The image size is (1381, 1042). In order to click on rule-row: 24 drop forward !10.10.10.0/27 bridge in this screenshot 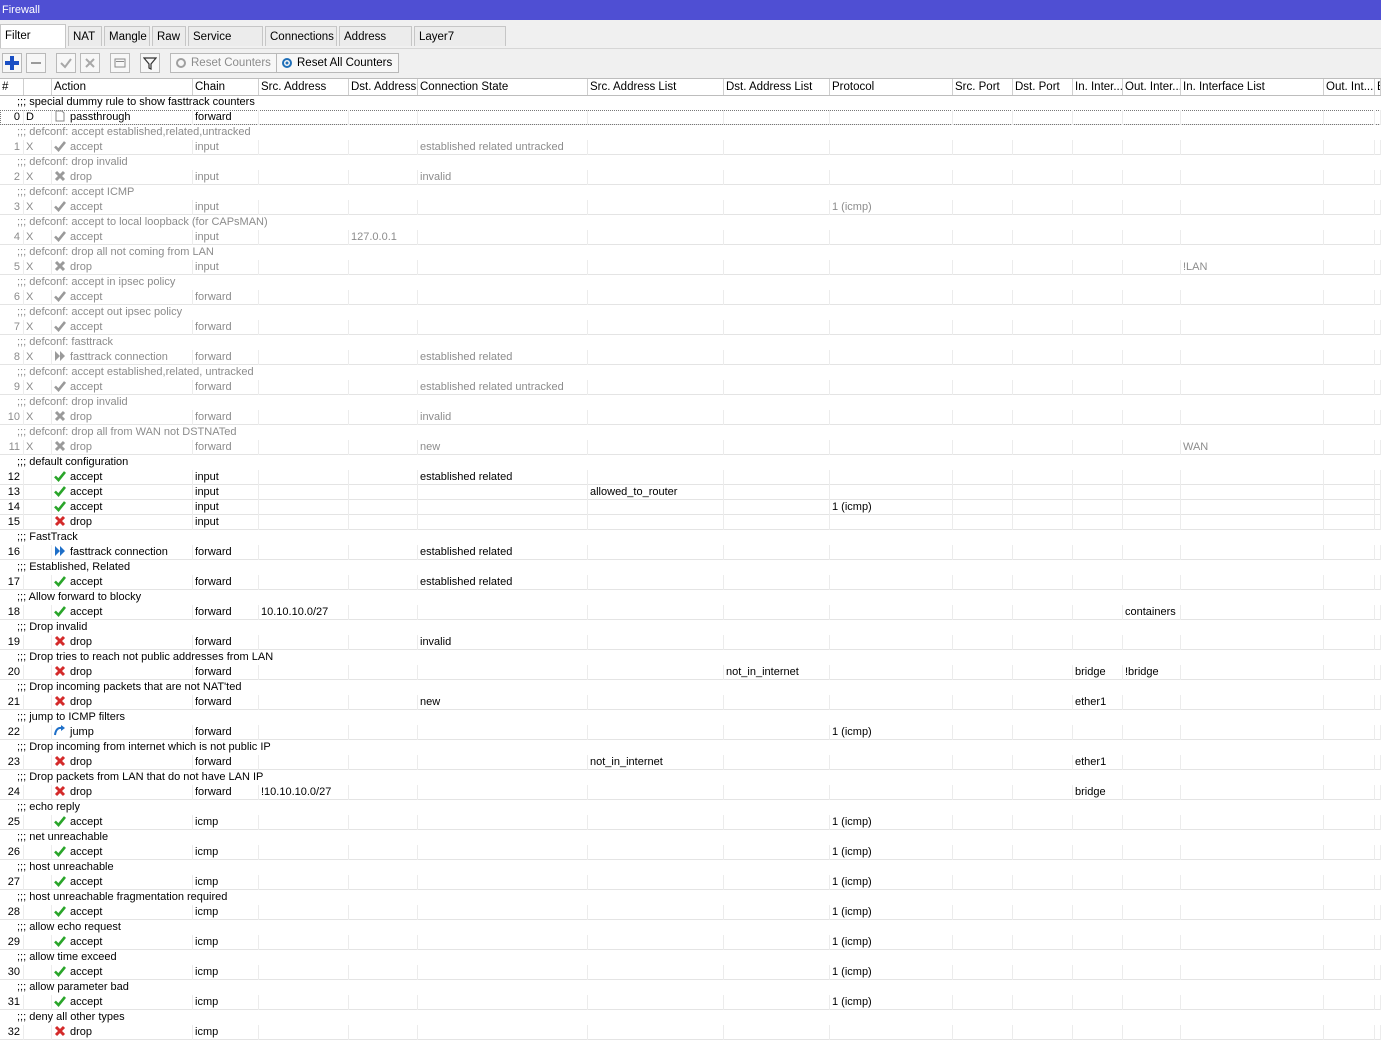, I will do `click(690, 792)`.